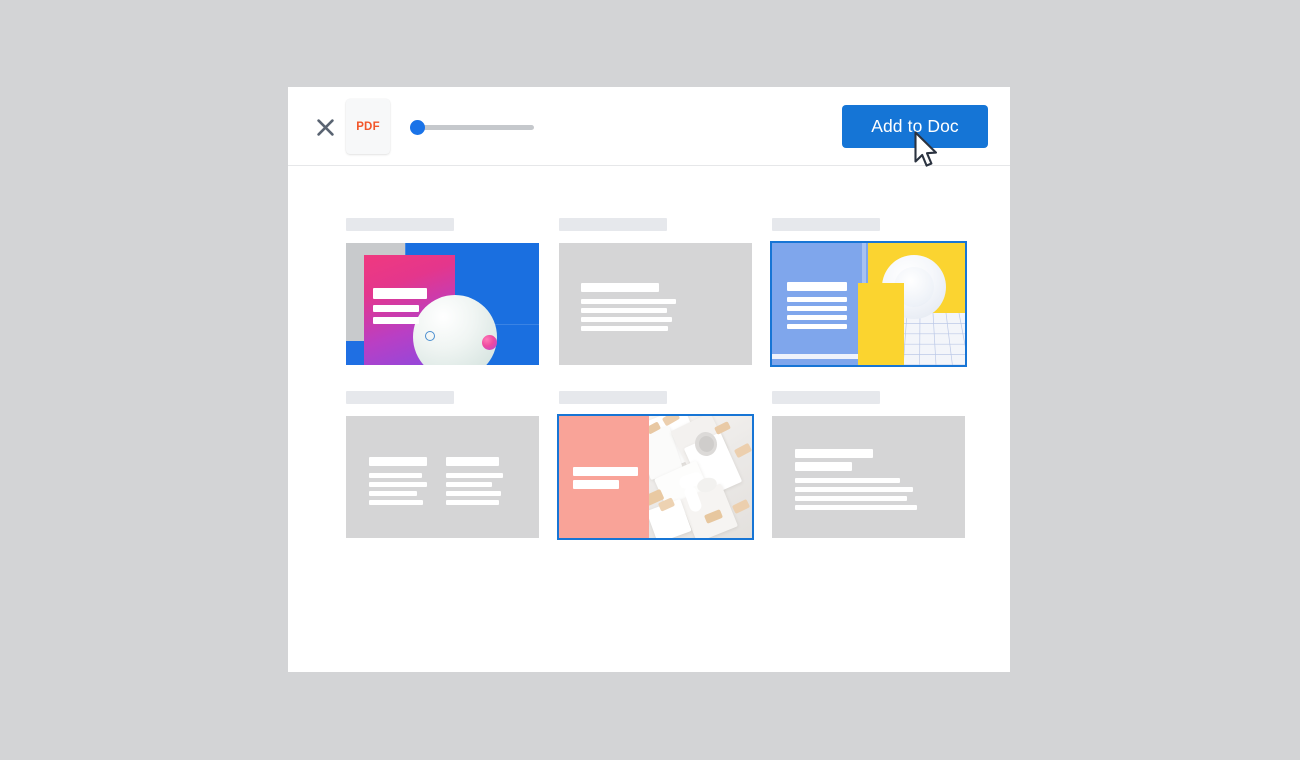 The height and width of the screenshot is (760, 1300). What do you see at coordinates (325, 127) in the screenshot?
I see `close-icon` at bounding box center [325, 127].